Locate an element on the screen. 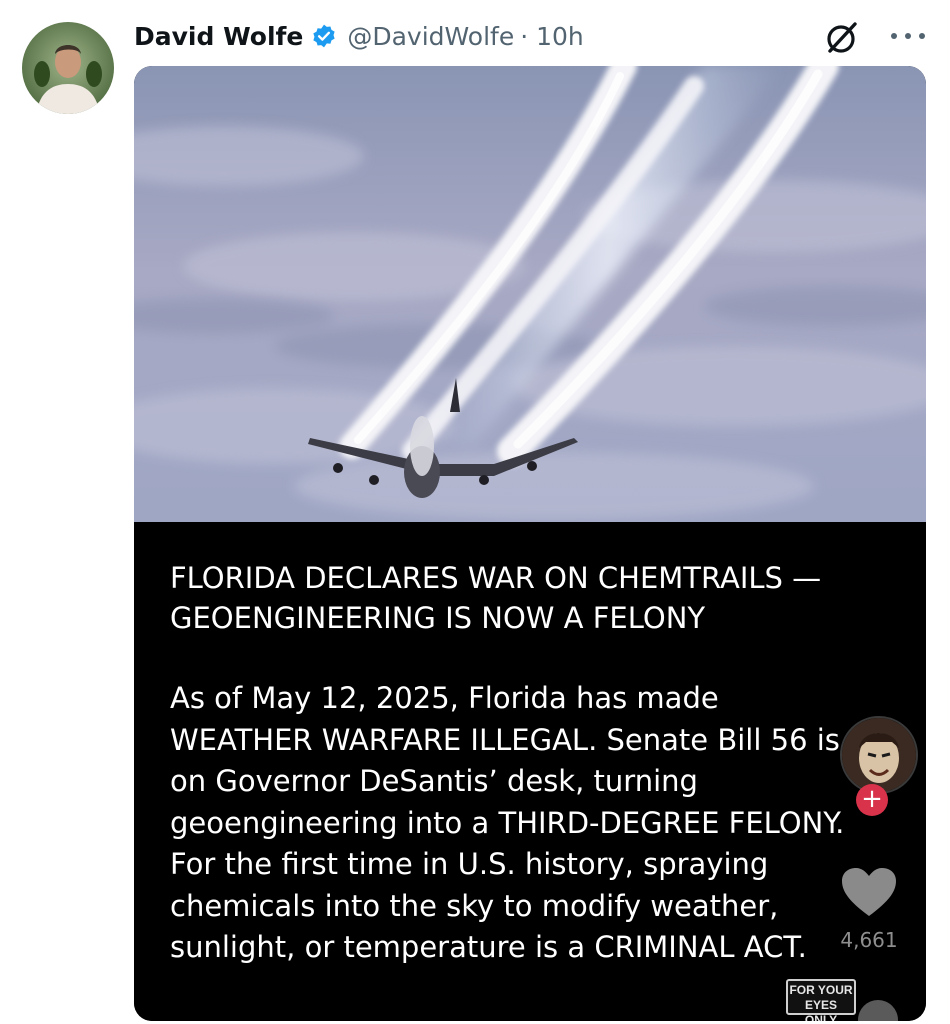 This screenshot has height=1024, width=950. stamp-line-2: EYES ONLY is located at coordinates (821, 1009).